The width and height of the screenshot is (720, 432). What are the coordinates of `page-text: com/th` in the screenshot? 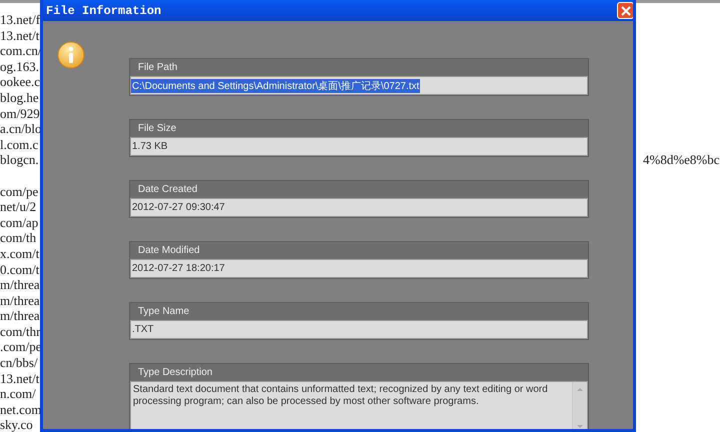 It's located at (19, 238).